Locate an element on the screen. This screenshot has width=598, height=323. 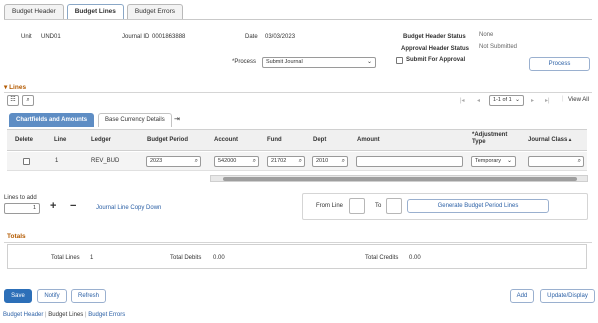
budget-period-input: 2023 ⌕ is located at coordinates (173, 161).